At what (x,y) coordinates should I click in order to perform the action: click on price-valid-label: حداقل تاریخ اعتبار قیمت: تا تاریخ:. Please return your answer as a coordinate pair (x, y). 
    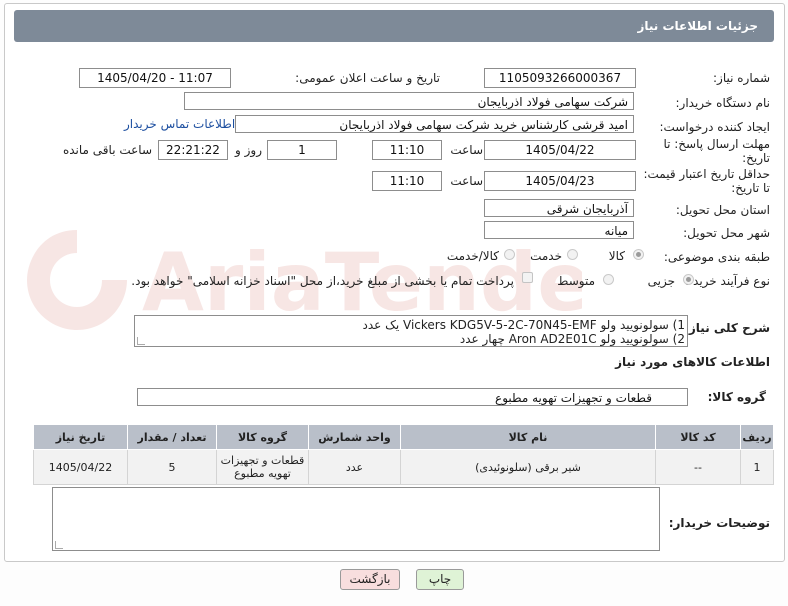
    Looking at the image, I should click on (706, 181).